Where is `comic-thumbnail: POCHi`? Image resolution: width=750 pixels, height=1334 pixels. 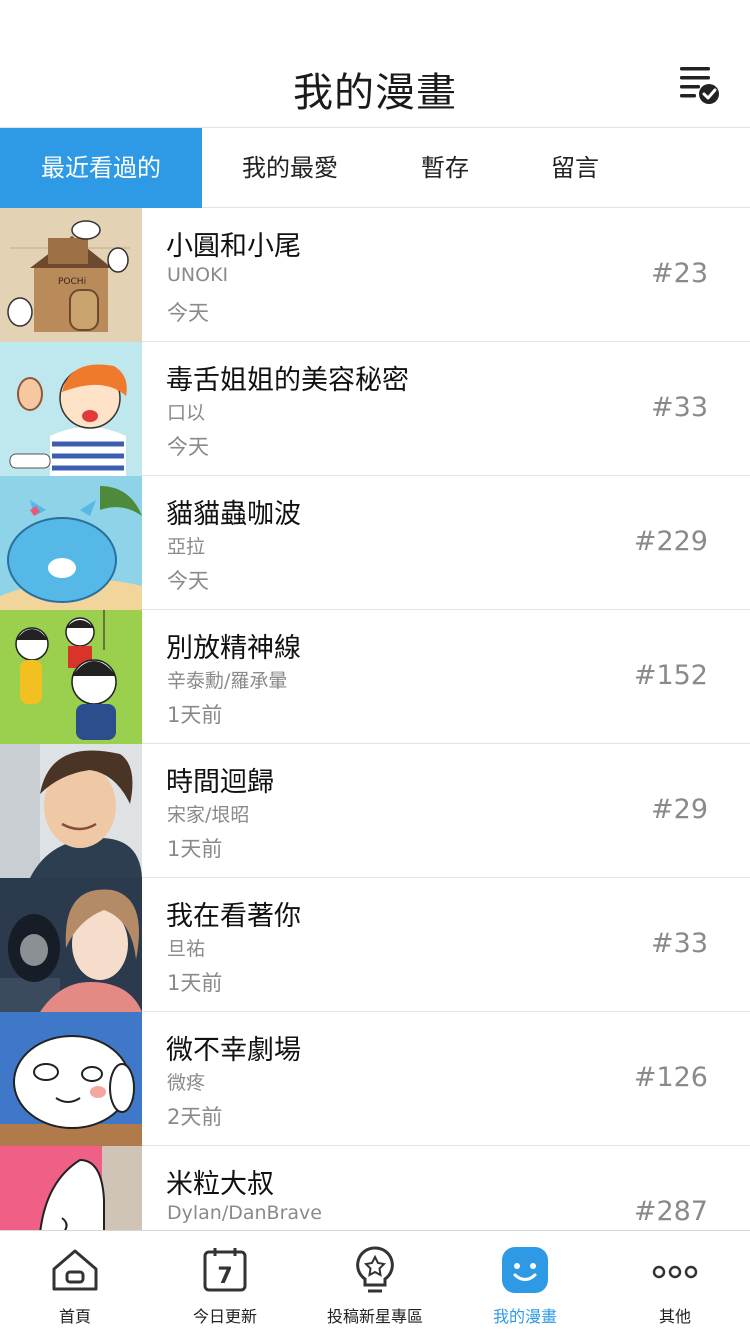
comic-thumbnail: POCHi is located at coordinates (71, 275).